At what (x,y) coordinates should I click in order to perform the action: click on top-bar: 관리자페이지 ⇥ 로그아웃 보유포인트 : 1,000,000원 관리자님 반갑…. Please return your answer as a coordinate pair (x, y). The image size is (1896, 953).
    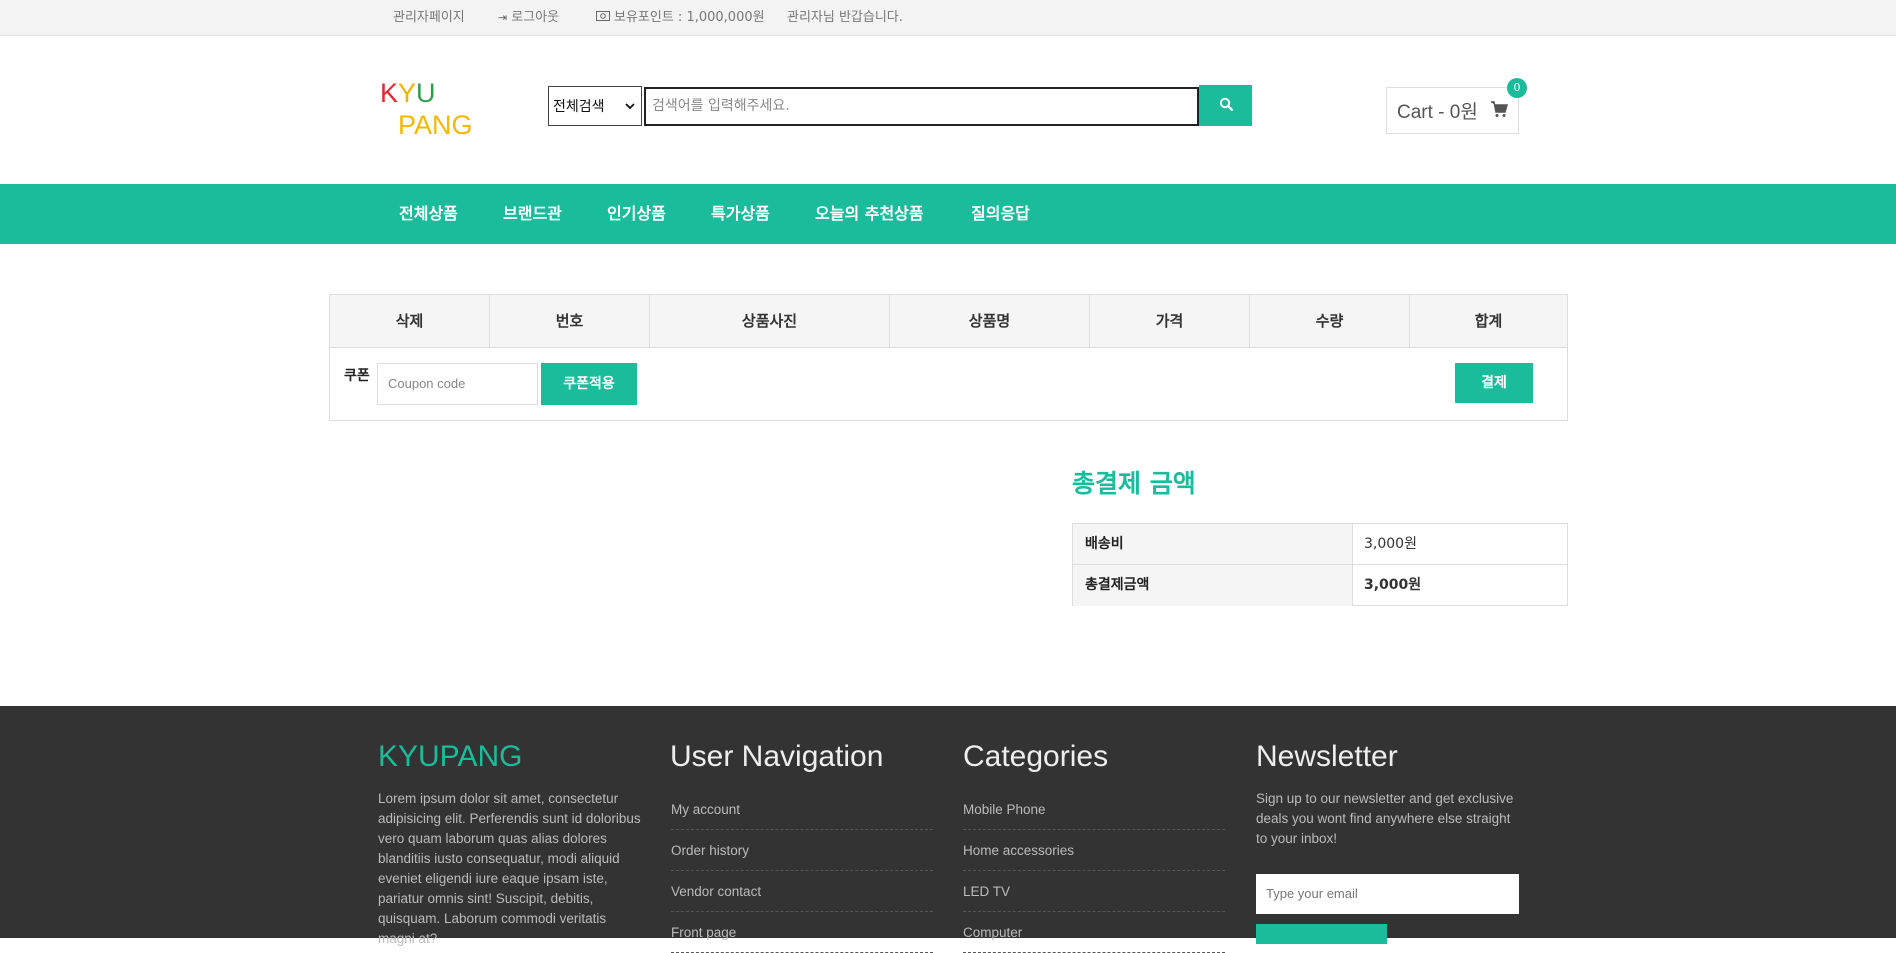
    Looking at the image, I should click on (948, 18).